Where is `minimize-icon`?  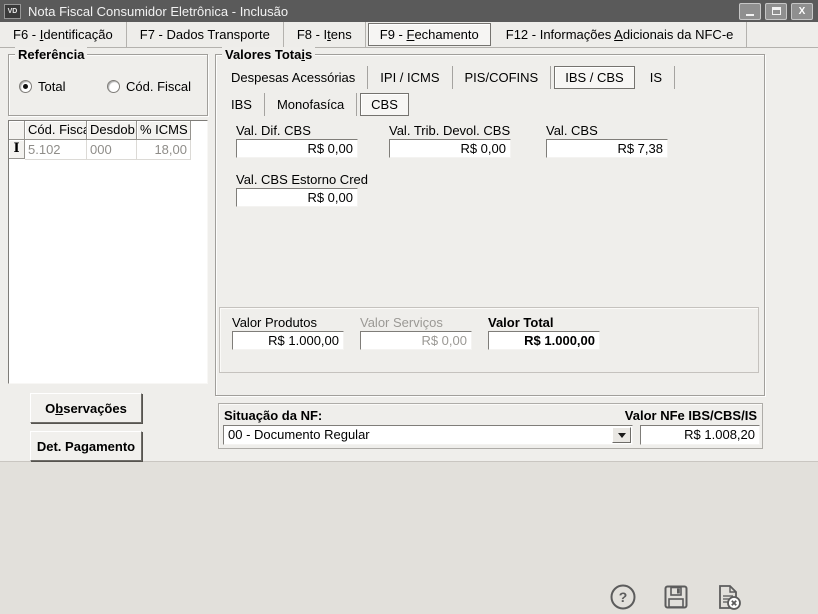 minimize-icon is located at coordinates (750, 15).